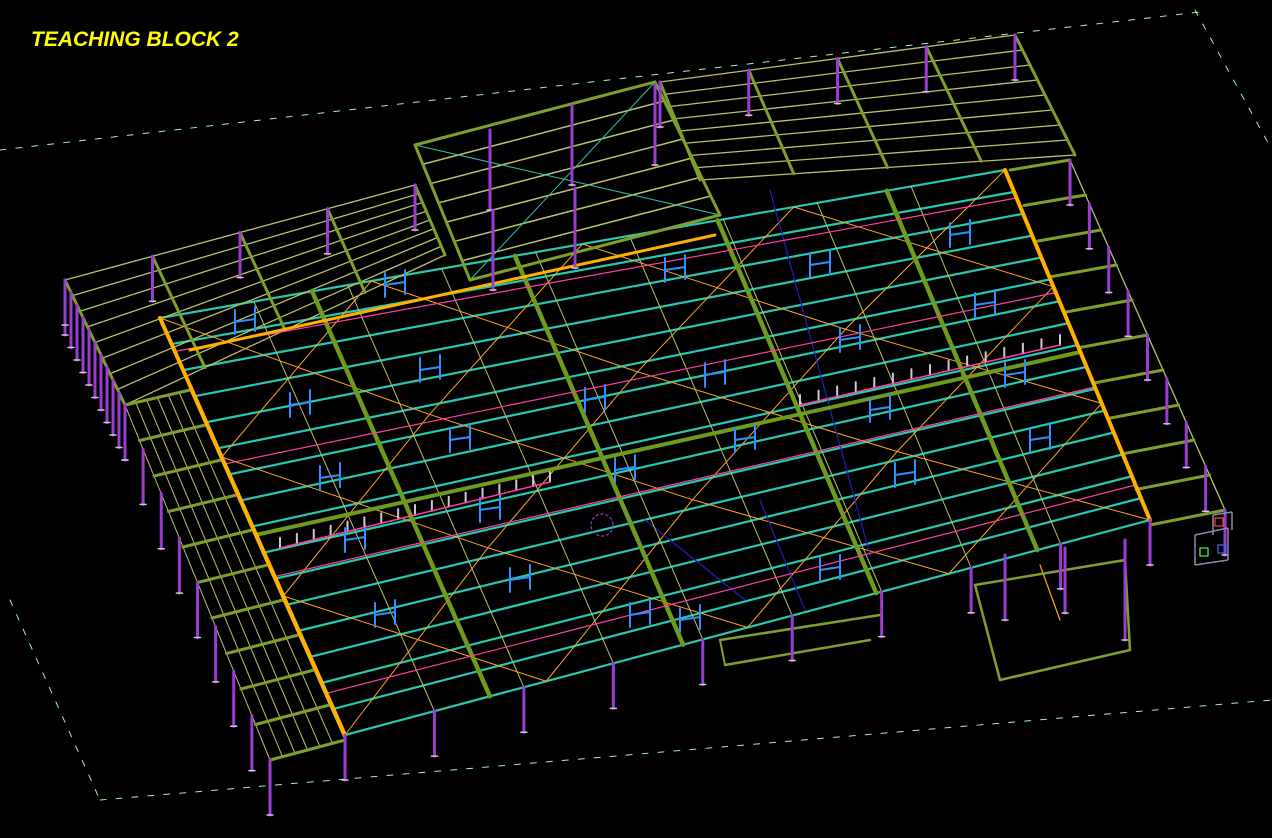 The height and width of the screenshot is (838, 1272). Describe the element at coordinates (415, 515) in the screenshot. I see `truss-chord` at that location.